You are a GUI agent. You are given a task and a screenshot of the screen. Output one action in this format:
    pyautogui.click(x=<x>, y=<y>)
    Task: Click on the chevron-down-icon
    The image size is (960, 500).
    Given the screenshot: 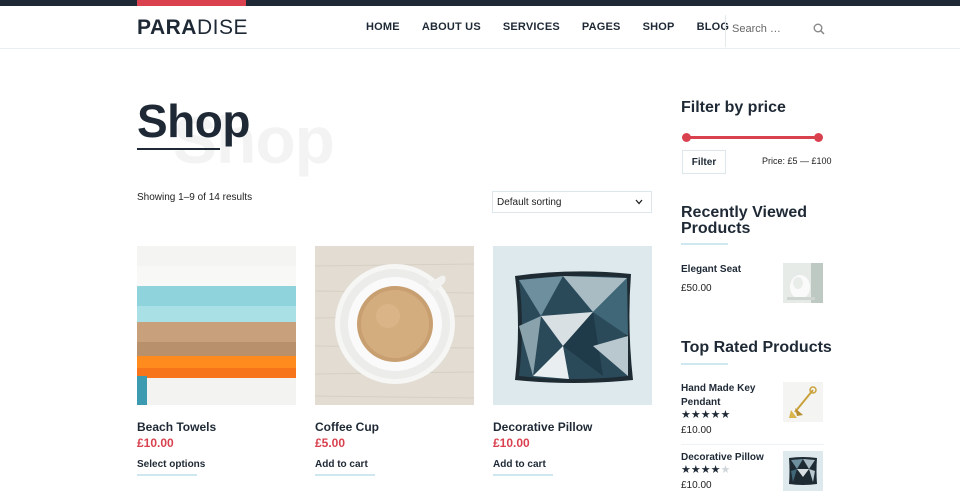 What is the action you would take?
    pyautogui.click(x=639, y=202)
    